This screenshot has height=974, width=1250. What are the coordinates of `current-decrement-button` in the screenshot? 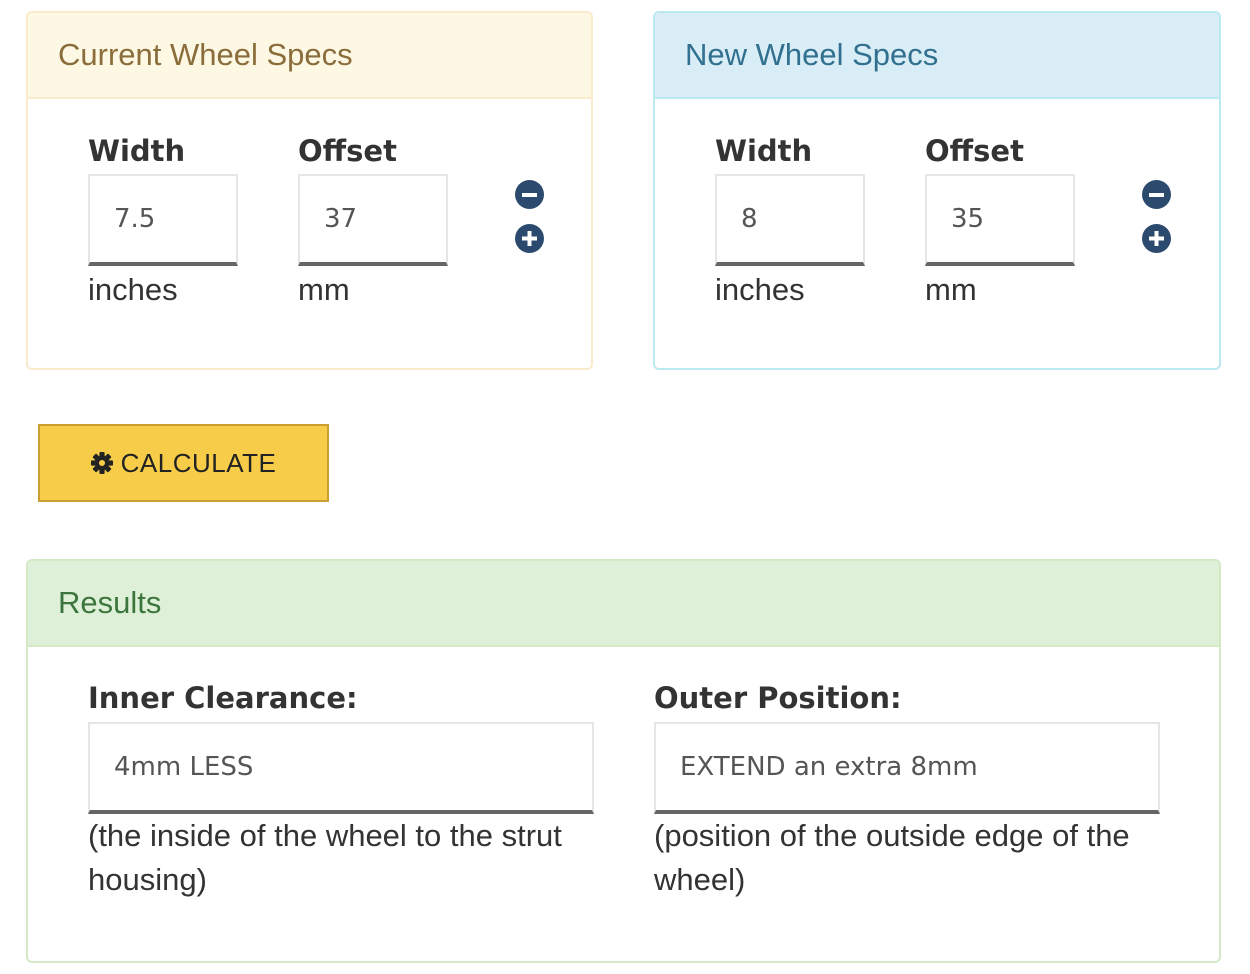 It's located at (529, 194).